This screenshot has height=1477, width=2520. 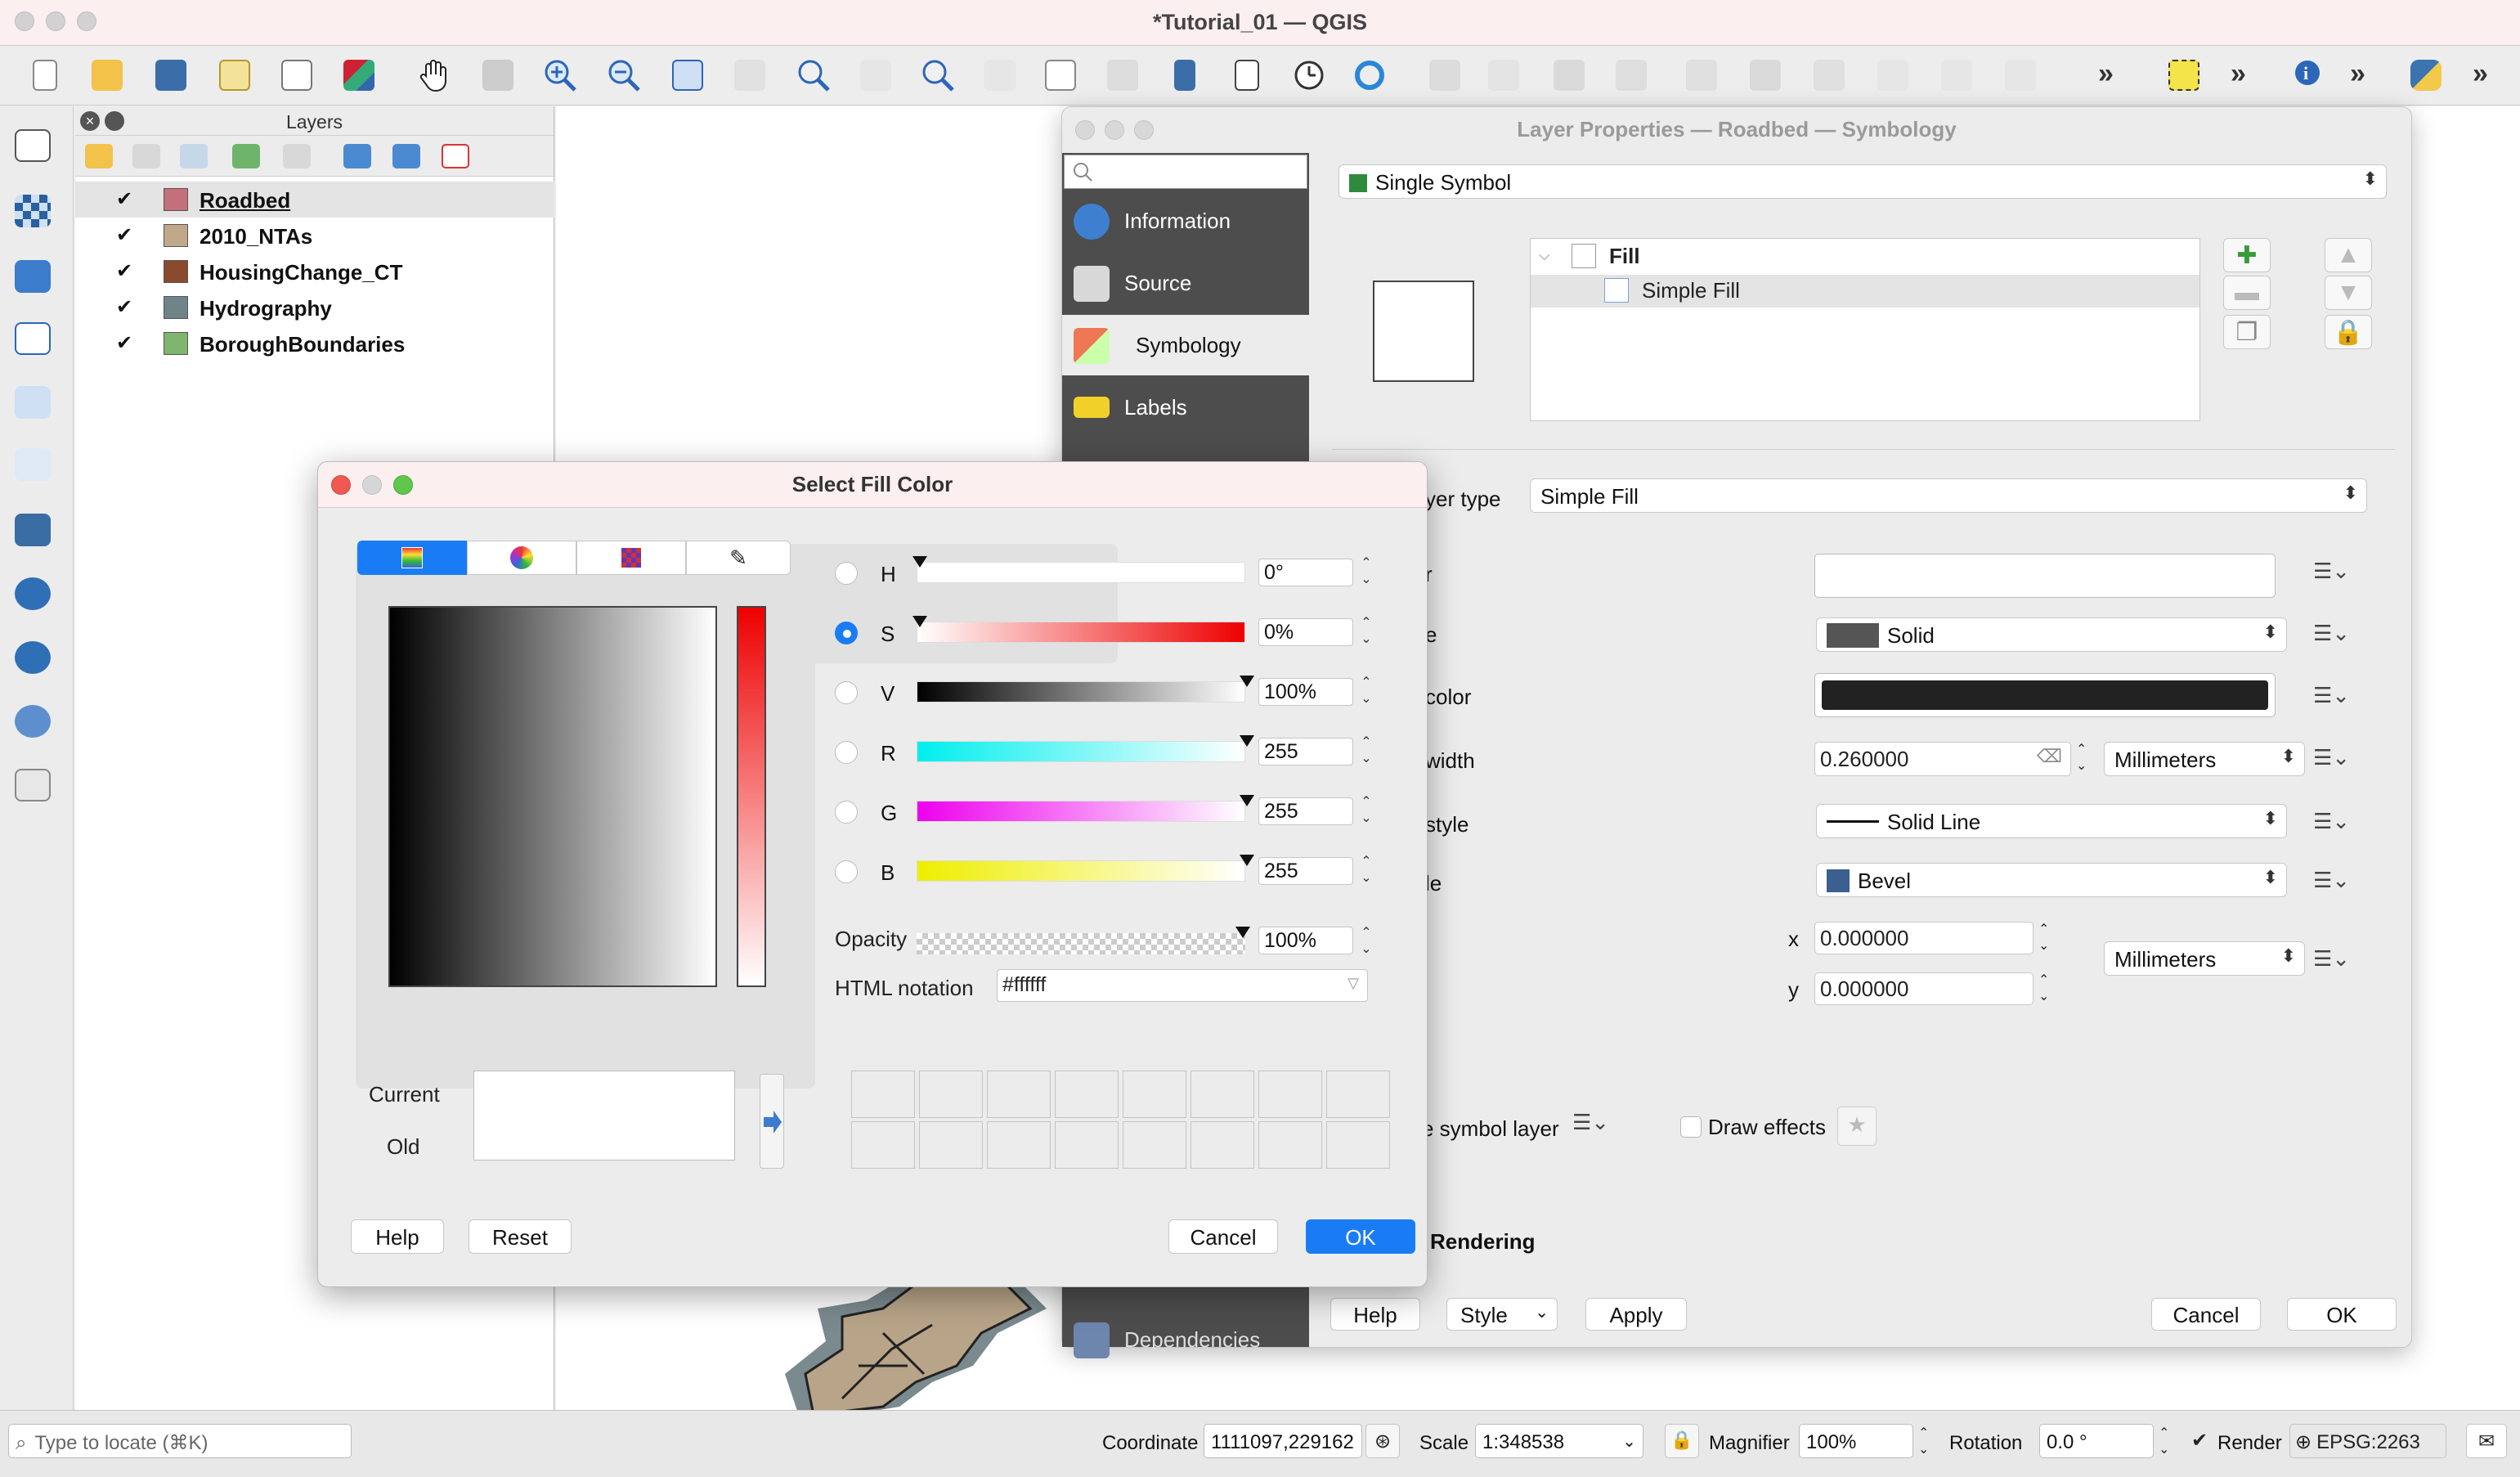 I want to click on toggle-edit-icon, so click(x=1503, y=75).